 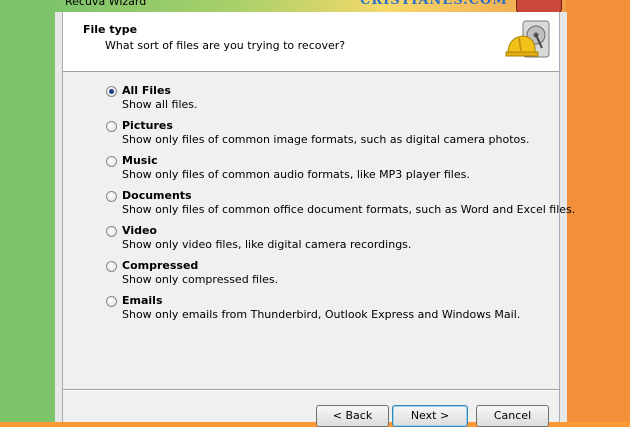 I want to click on cancel-button: Cancel, so click(x=512, y=416).